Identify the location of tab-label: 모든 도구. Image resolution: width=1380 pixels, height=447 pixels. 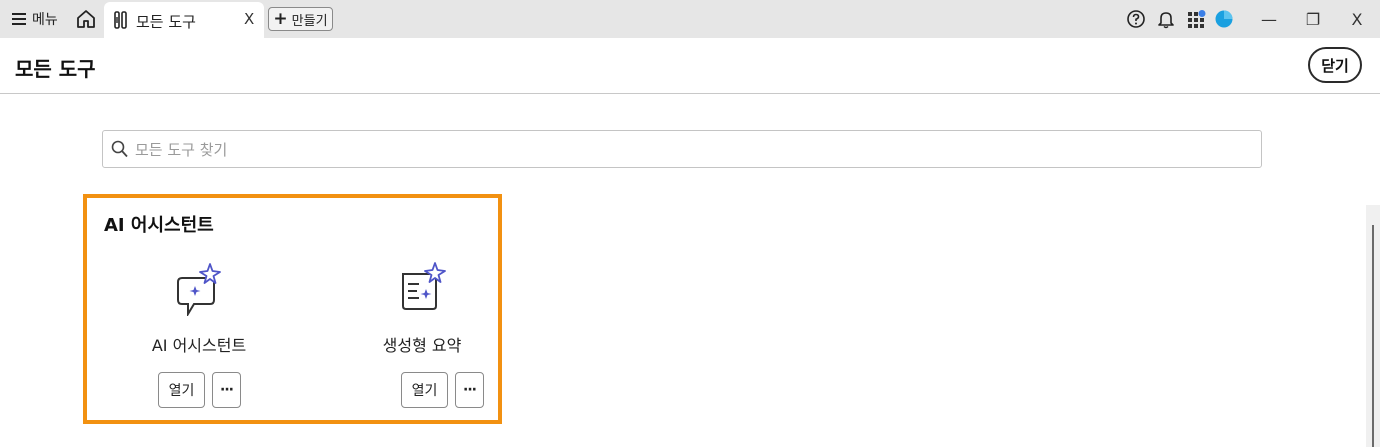
(166, 22).